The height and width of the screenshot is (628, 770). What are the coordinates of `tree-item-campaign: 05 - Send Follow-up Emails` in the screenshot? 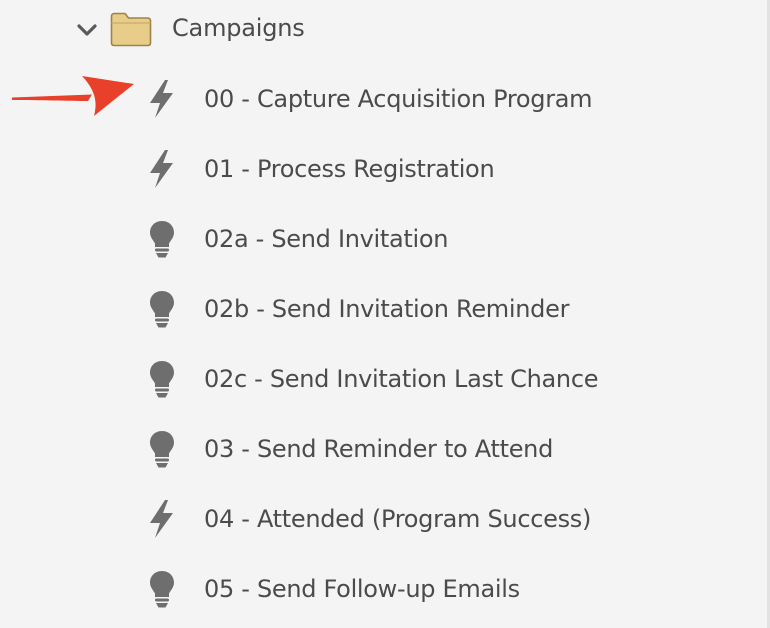 It's located at (448, 589).